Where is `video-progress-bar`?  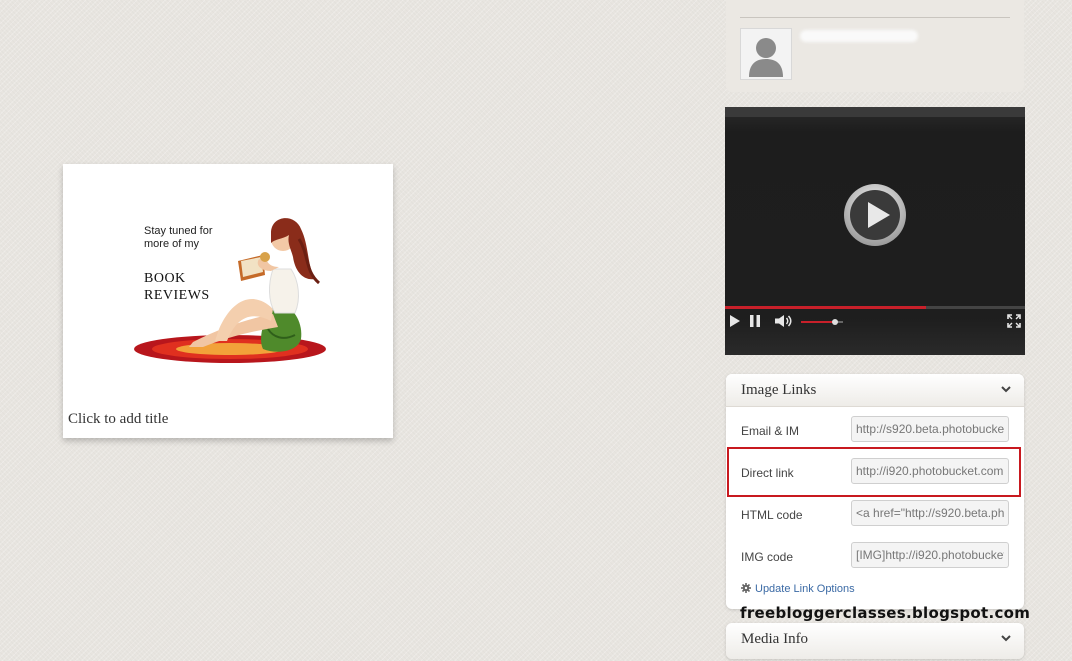
video-progress-bar is located at coordinates (875, 307).